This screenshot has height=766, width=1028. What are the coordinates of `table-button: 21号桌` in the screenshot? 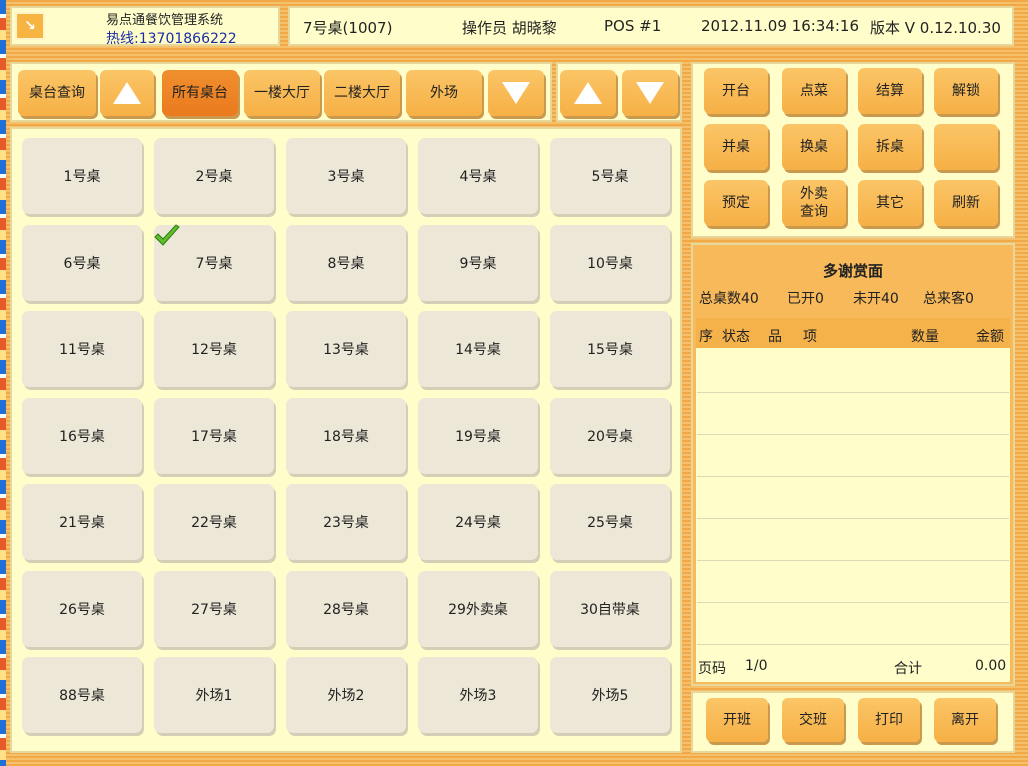 It's located at (82, 522).